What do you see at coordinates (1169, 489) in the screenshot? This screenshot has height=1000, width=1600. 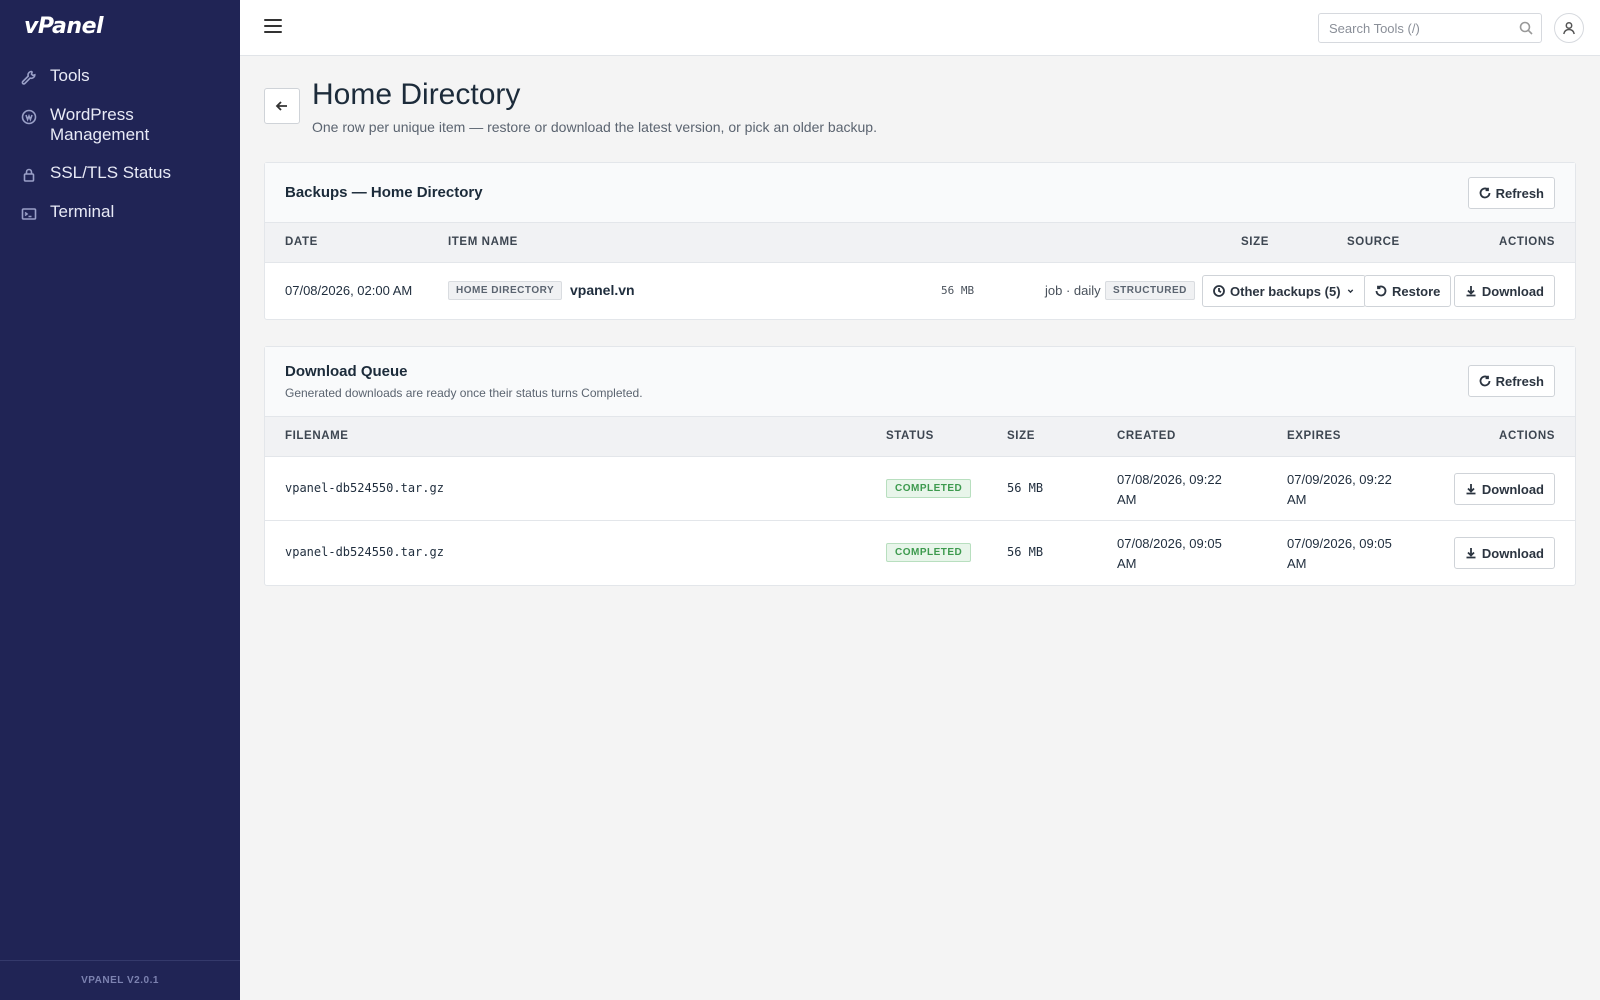 I see `queue-created: 07/08/2026, 09:22 AM` at bounding box center [1169, 489].